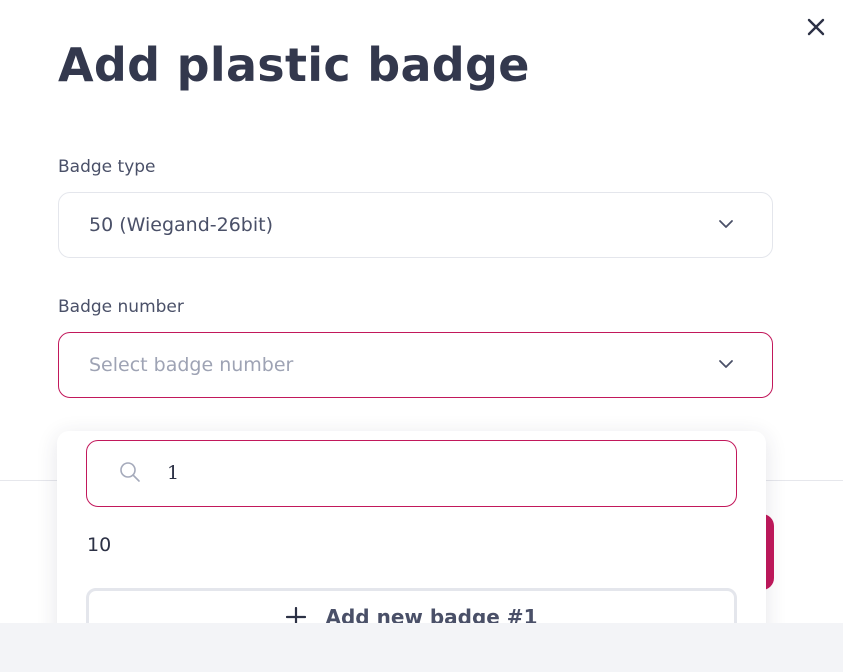 This screenshot has height=672, width=843. What do you see at coordinates (181, 225) in the screenshot?
I see `badge-type-value: 50 (Wiegand-26bit)` at bounding box center [181, 225].